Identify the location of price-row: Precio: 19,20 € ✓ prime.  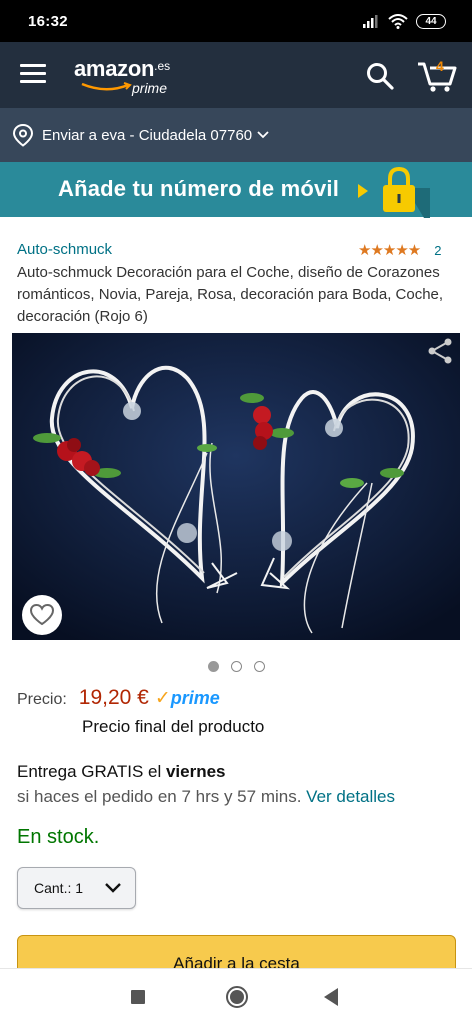
(118, 698).